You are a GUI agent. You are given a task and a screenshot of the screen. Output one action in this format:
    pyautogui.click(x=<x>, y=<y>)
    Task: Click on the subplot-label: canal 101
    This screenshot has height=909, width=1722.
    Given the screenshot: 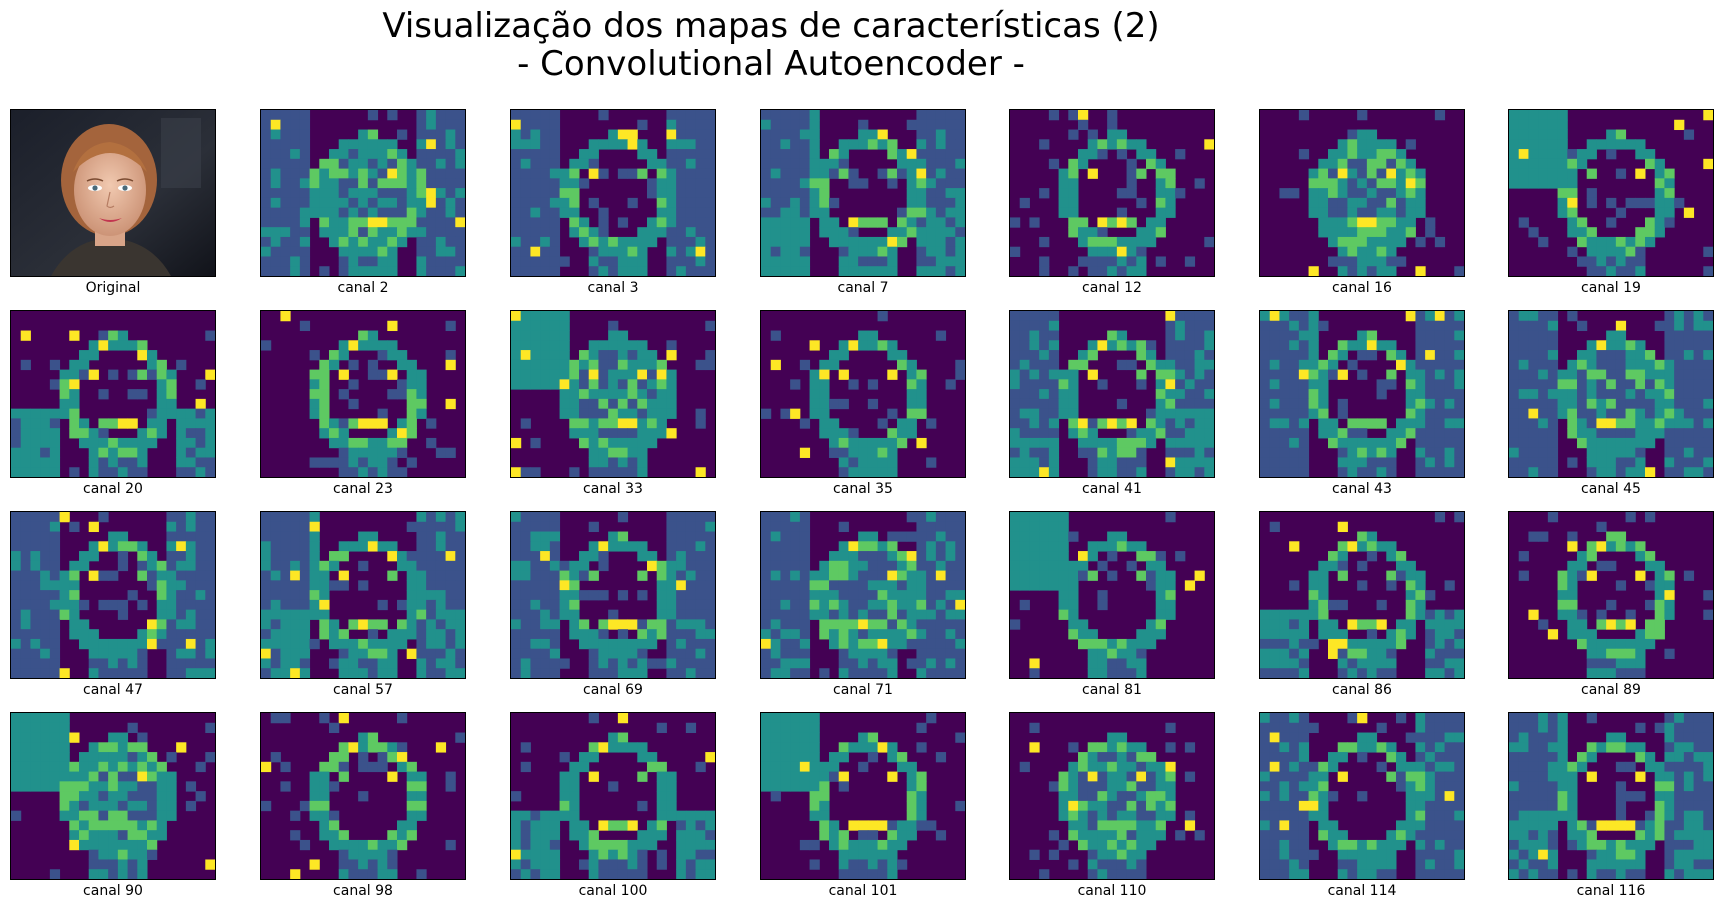 What is the action you would take?
    pyautogui.click(x=863, y=891)
    